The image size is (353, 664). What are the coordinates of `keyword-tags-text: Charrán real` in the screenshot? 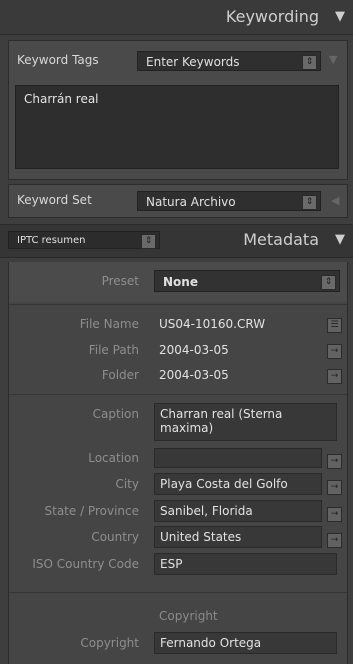 It's located at (61, 99).